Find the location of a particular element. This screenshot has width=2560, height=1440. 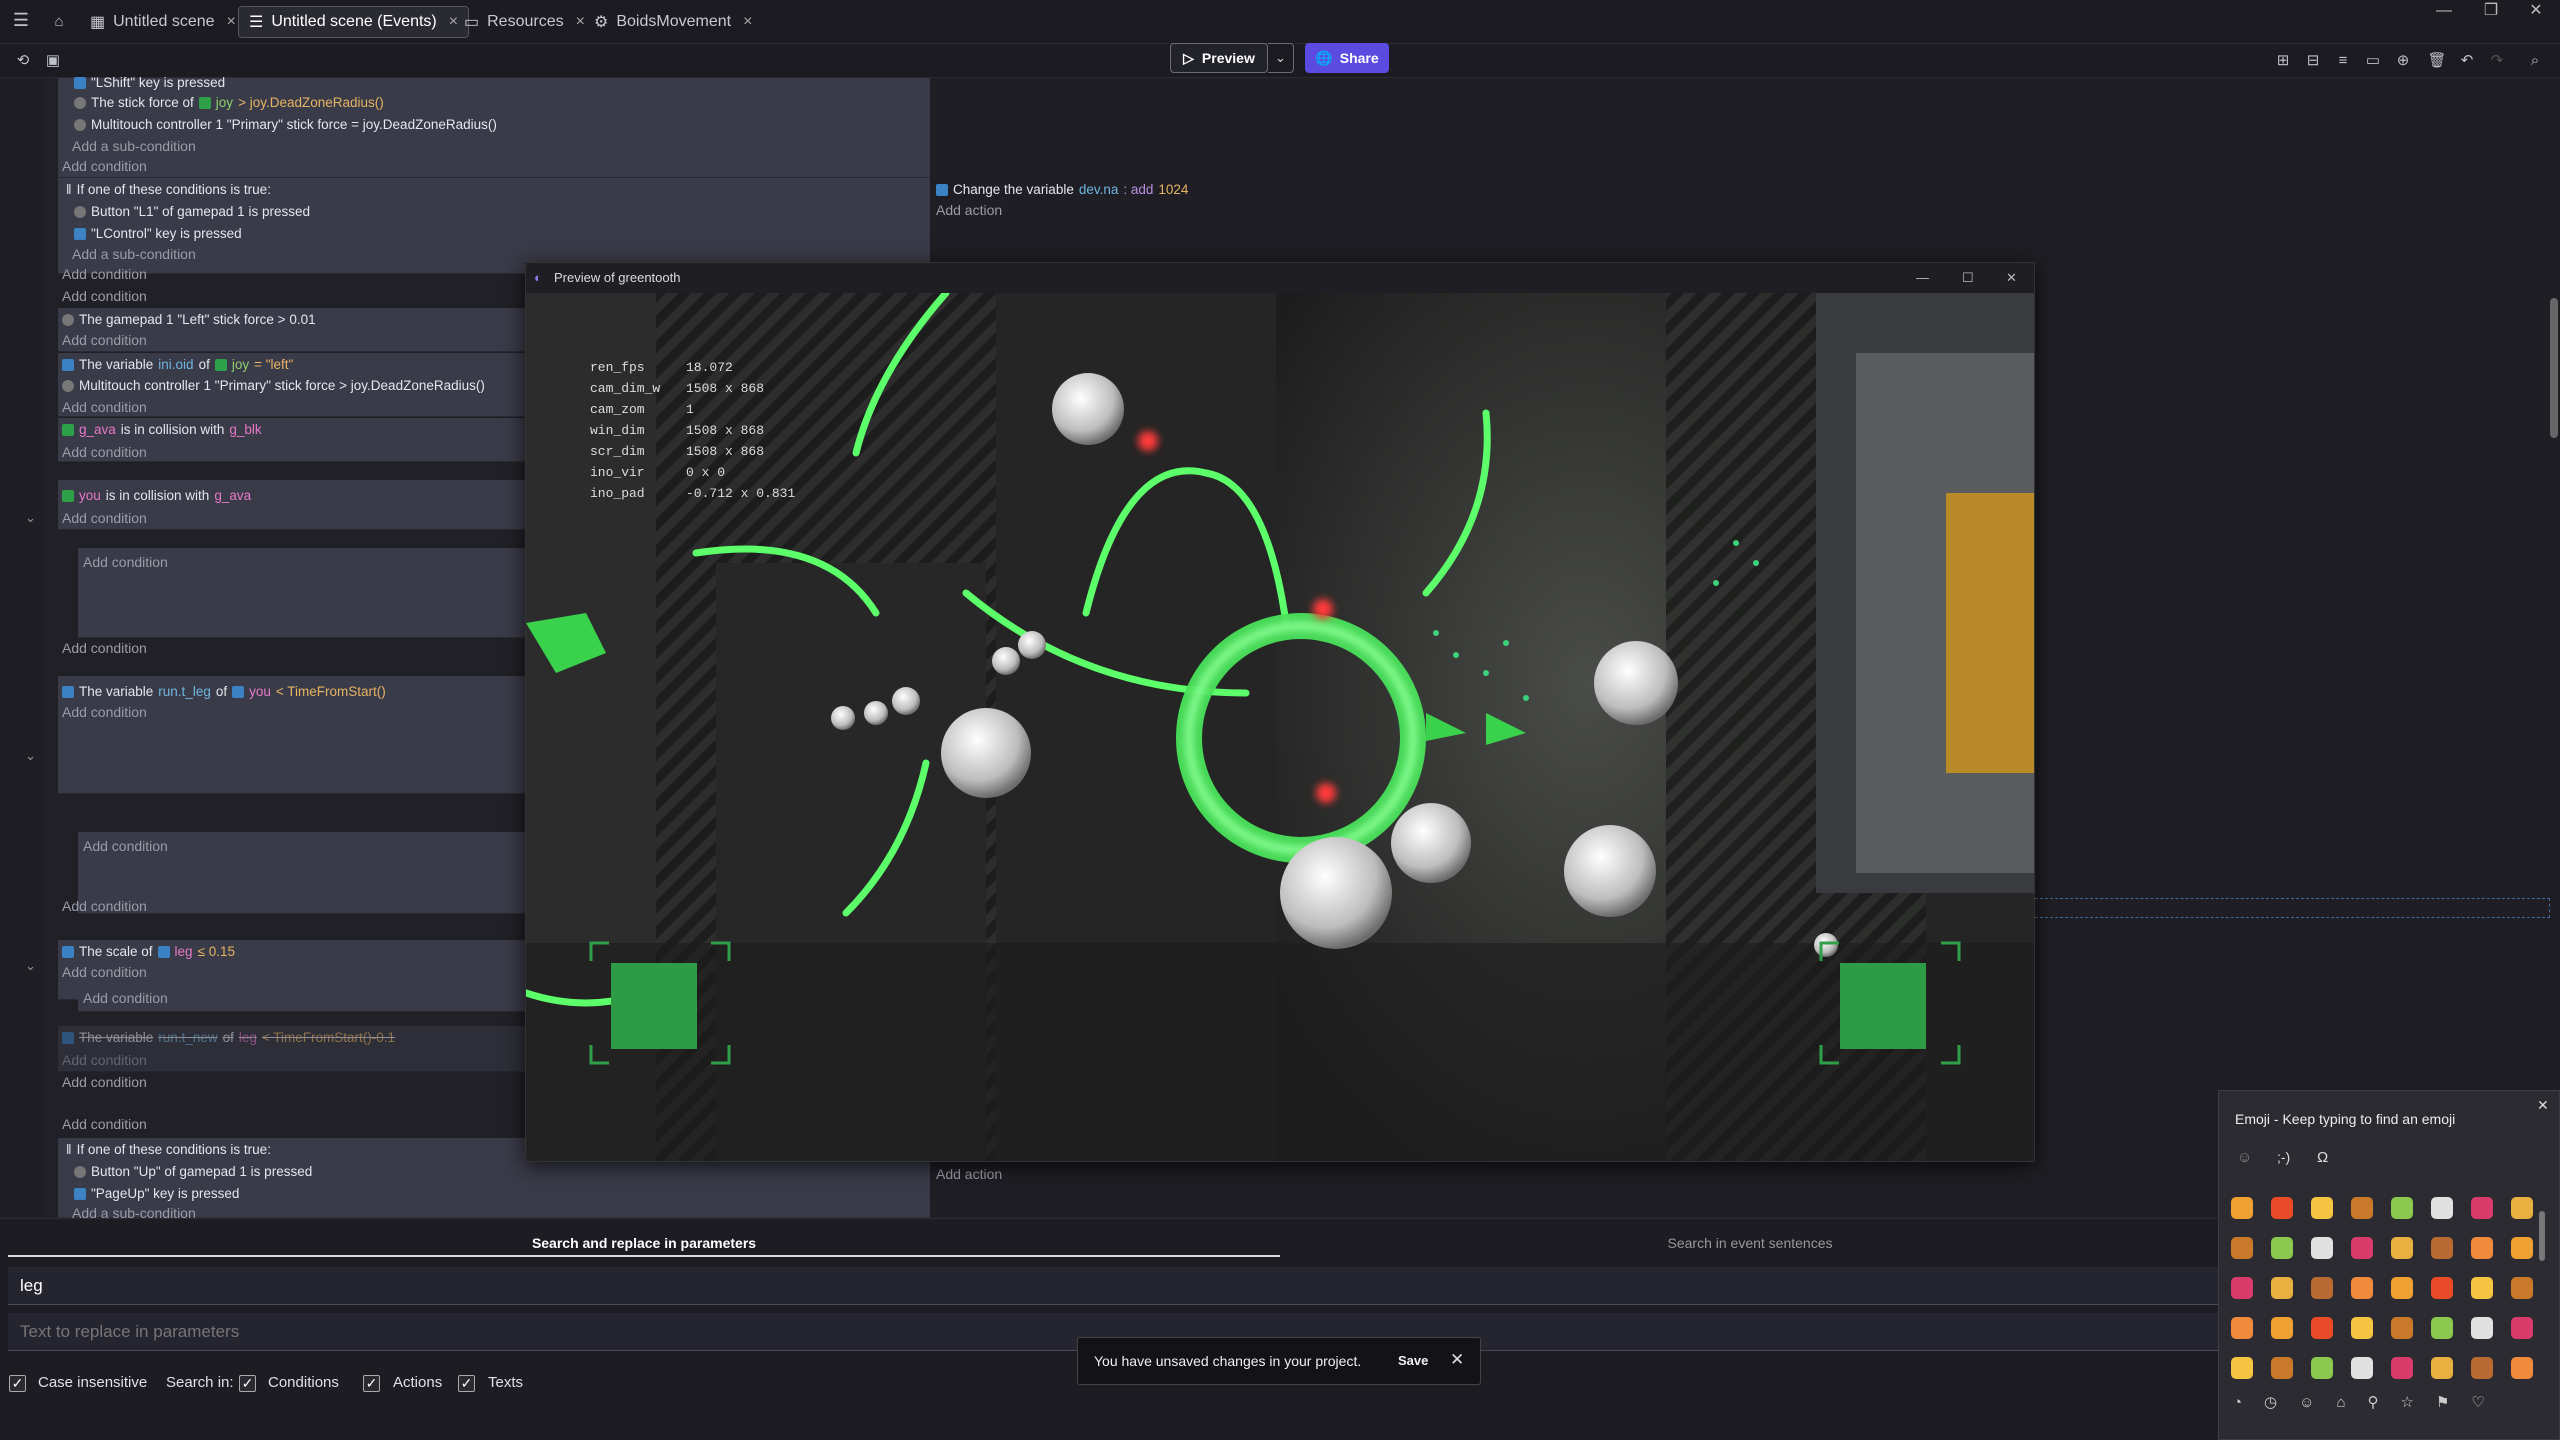

search-input is located at coordinates (1115, 1286).